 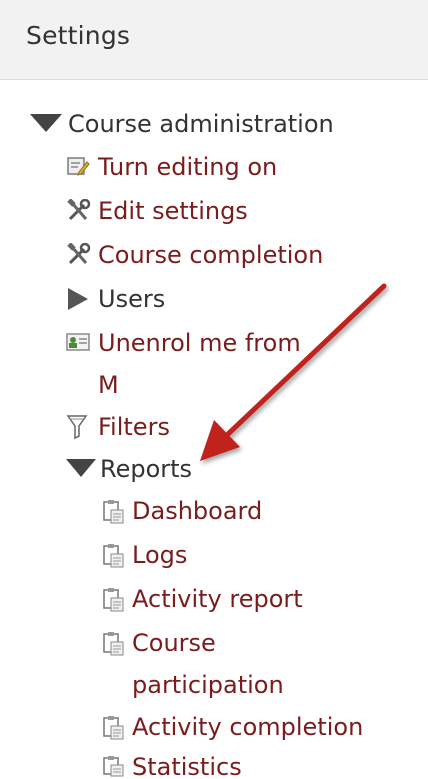 What do you see at coordinates (217, 599) in the screenshot?
I see `activity-report-link: Activity report` at bounding box center [217, 599].